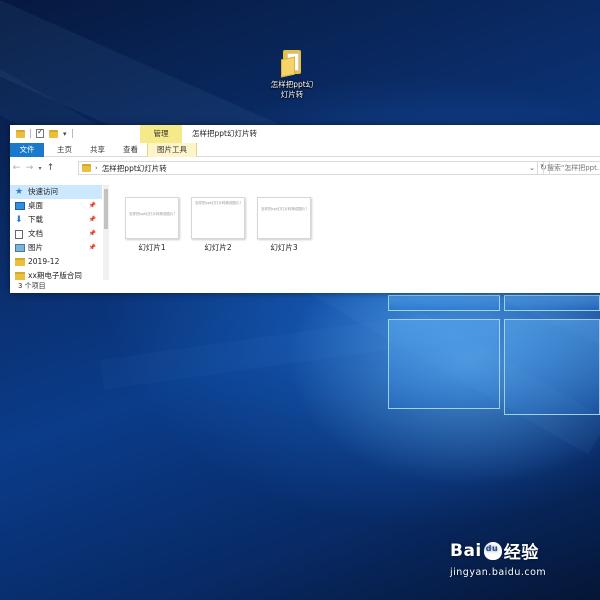 The height and width of the screenshot is (600, 600). I want to click on watermark-logo: Bai 经验, so click(524, 551).